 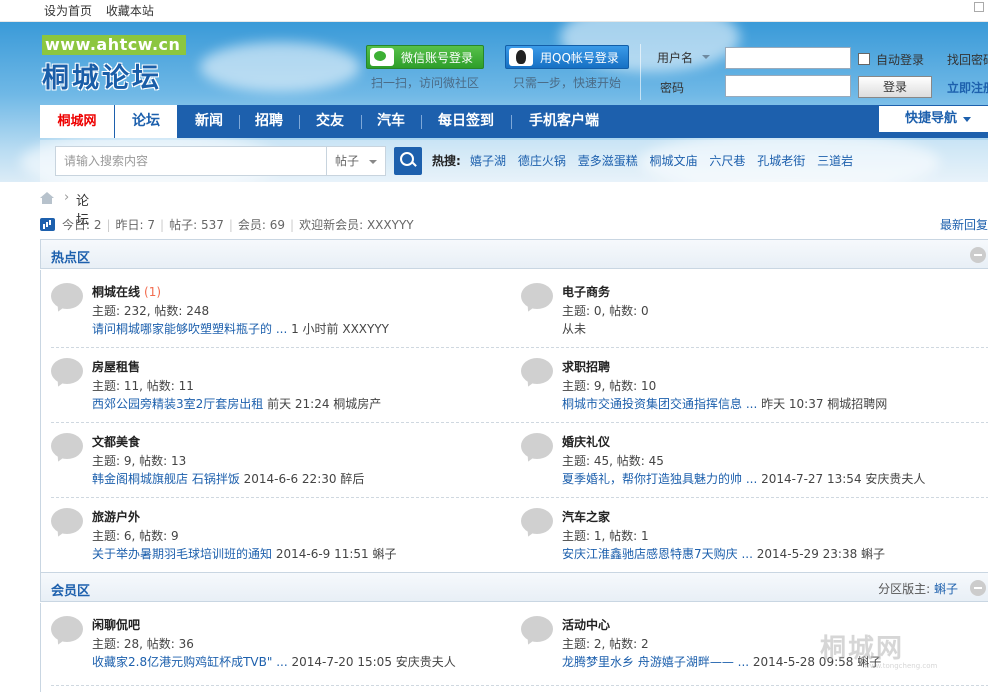 What do you see at coordinates (864, 59) in the screenshot?
I see `auto-login-checkbox` at bounding box center [864, 59].